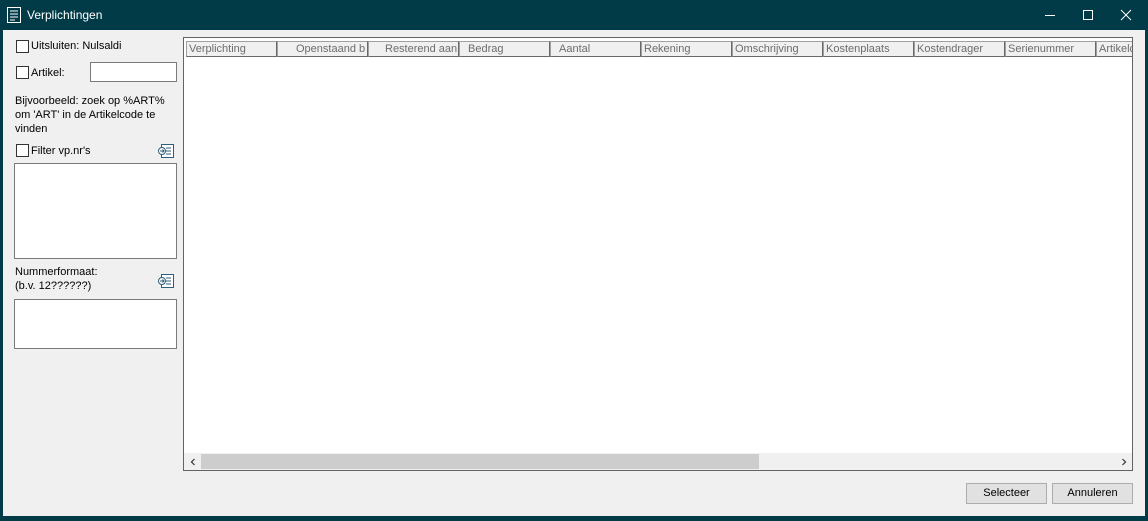 The width and height of the screenshot is (1148, 521). Describe the element at coordinates (231, 49) in the screenshot. I see `column-header: Verplichting` at that location.